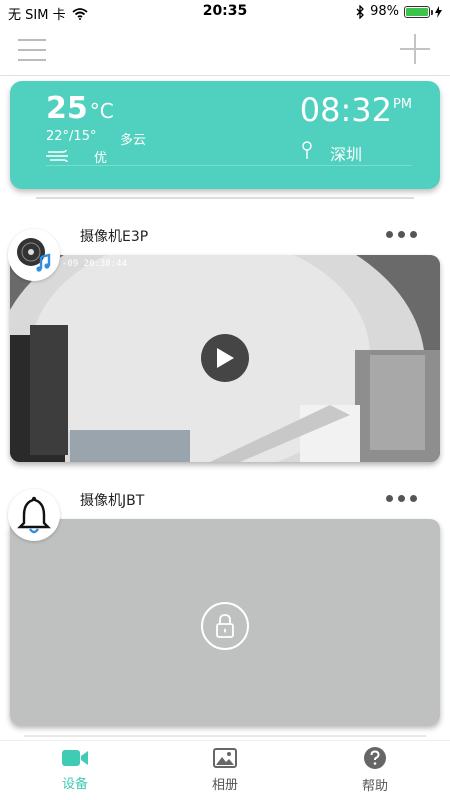  Describe the element at coordinates (225, 75) in the screenshot. I see `nav-divider` at that location.